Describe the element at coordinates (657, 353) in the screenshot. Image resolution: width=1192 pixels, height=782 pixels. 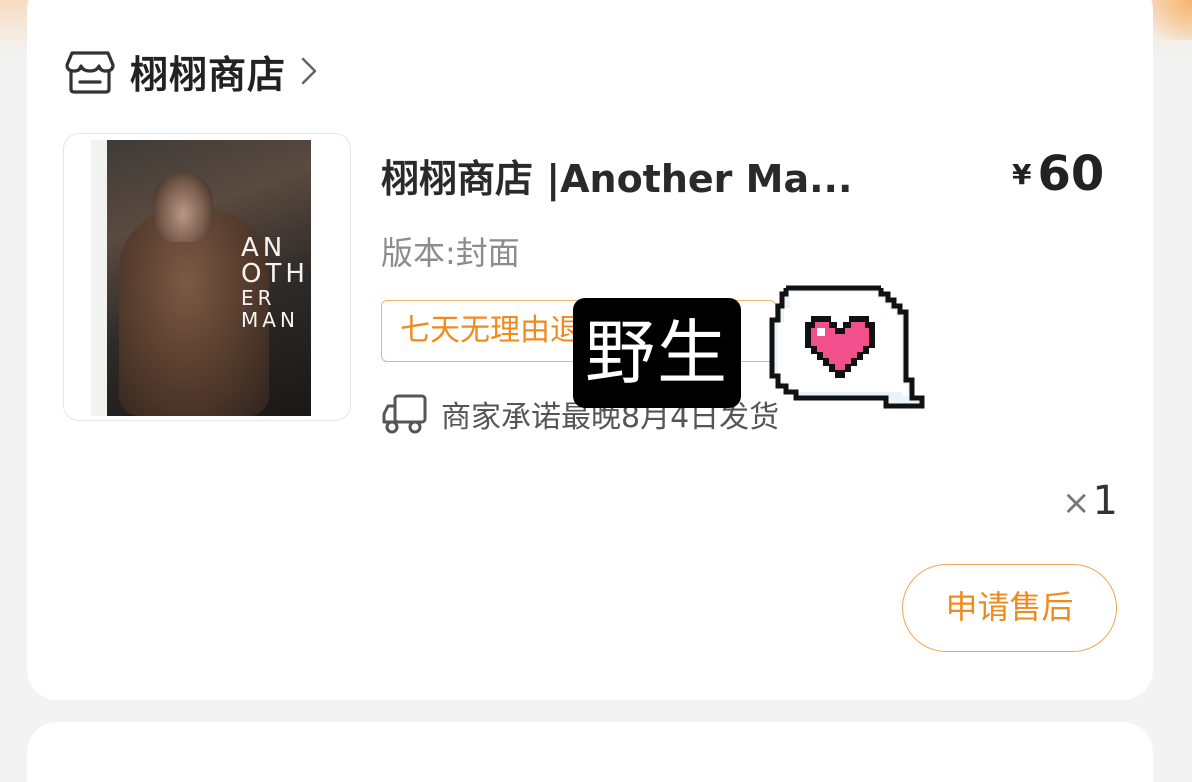
I see `wild-sticker: 野生` at that location.